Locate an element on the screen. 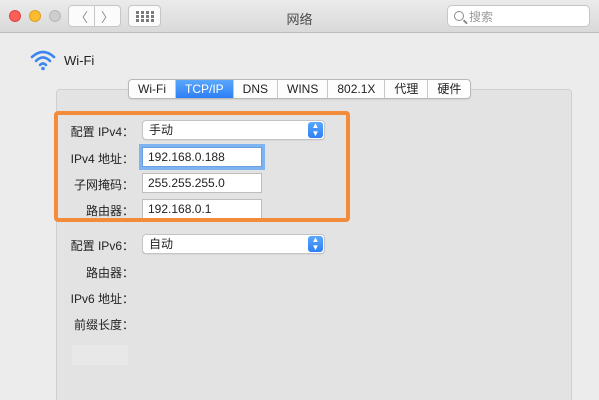 This screenshot has height=400, width=599. tab-dns: DNS is located at coordinates (254, 89).